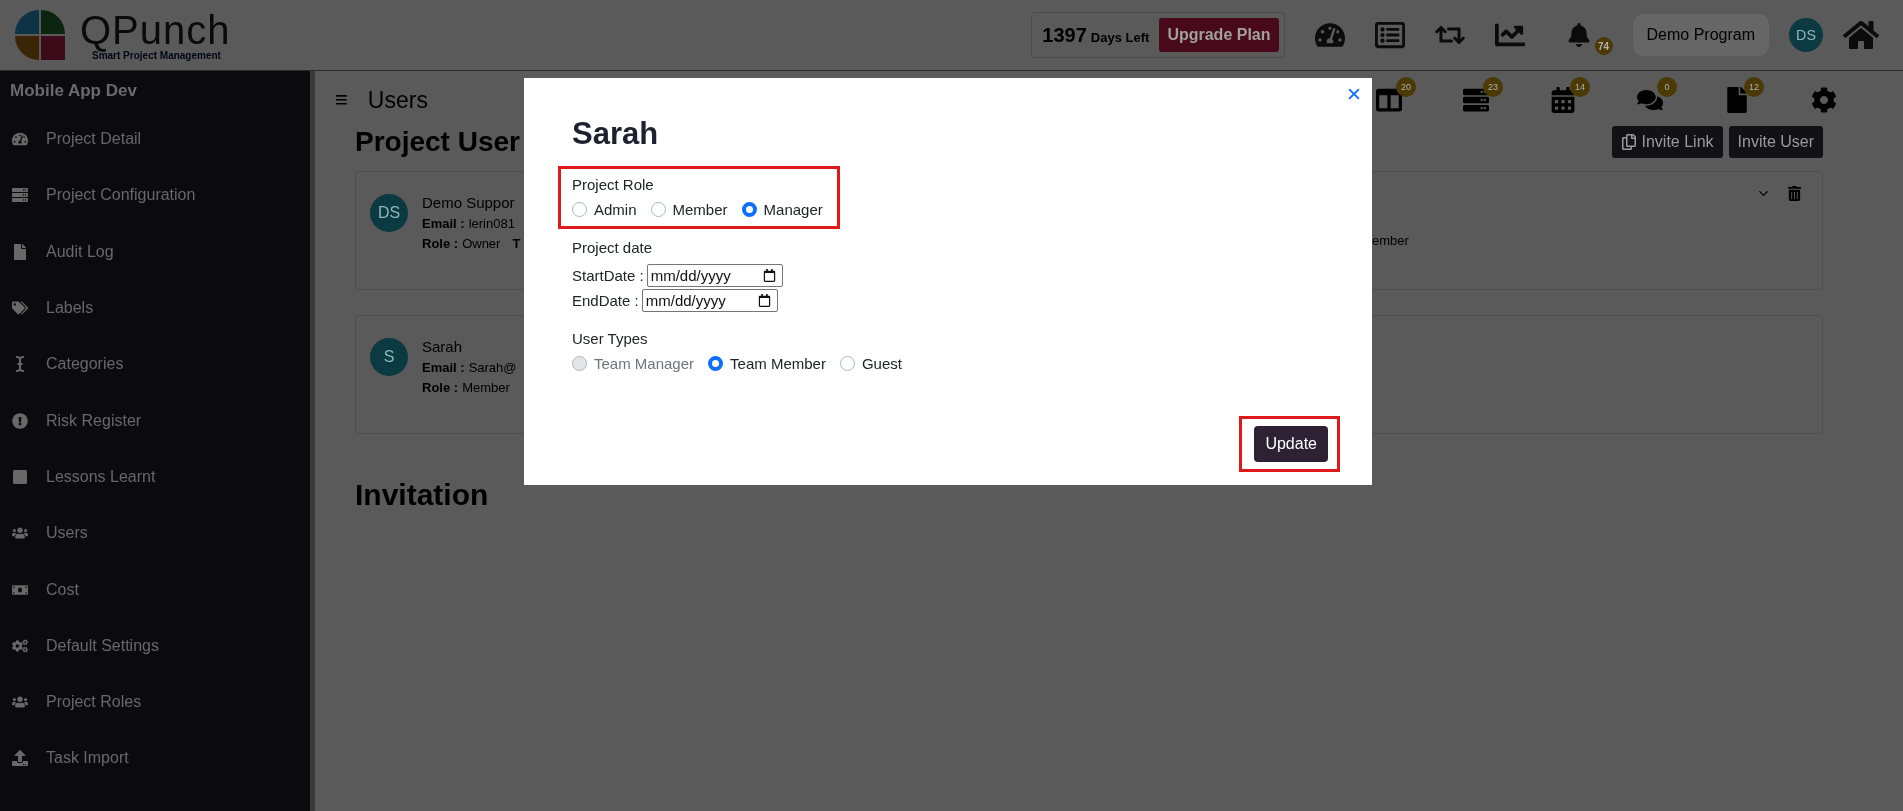 This screenshot has width=1903, height=811. Describe the element at coordinates (341, 100) in the screenshot. I see `menu-glyph: ≡` at that location.